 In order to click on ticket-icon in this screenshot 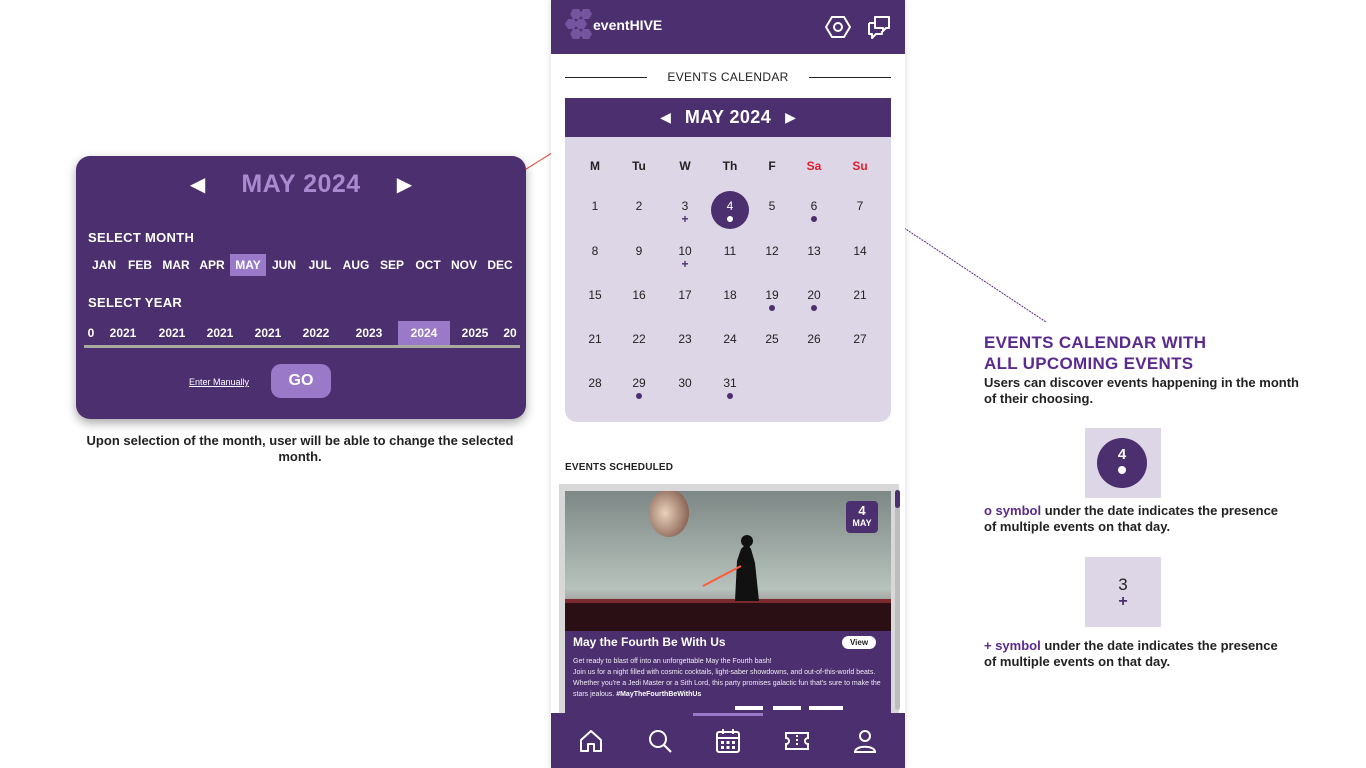, I will do `click(797, 741)`.